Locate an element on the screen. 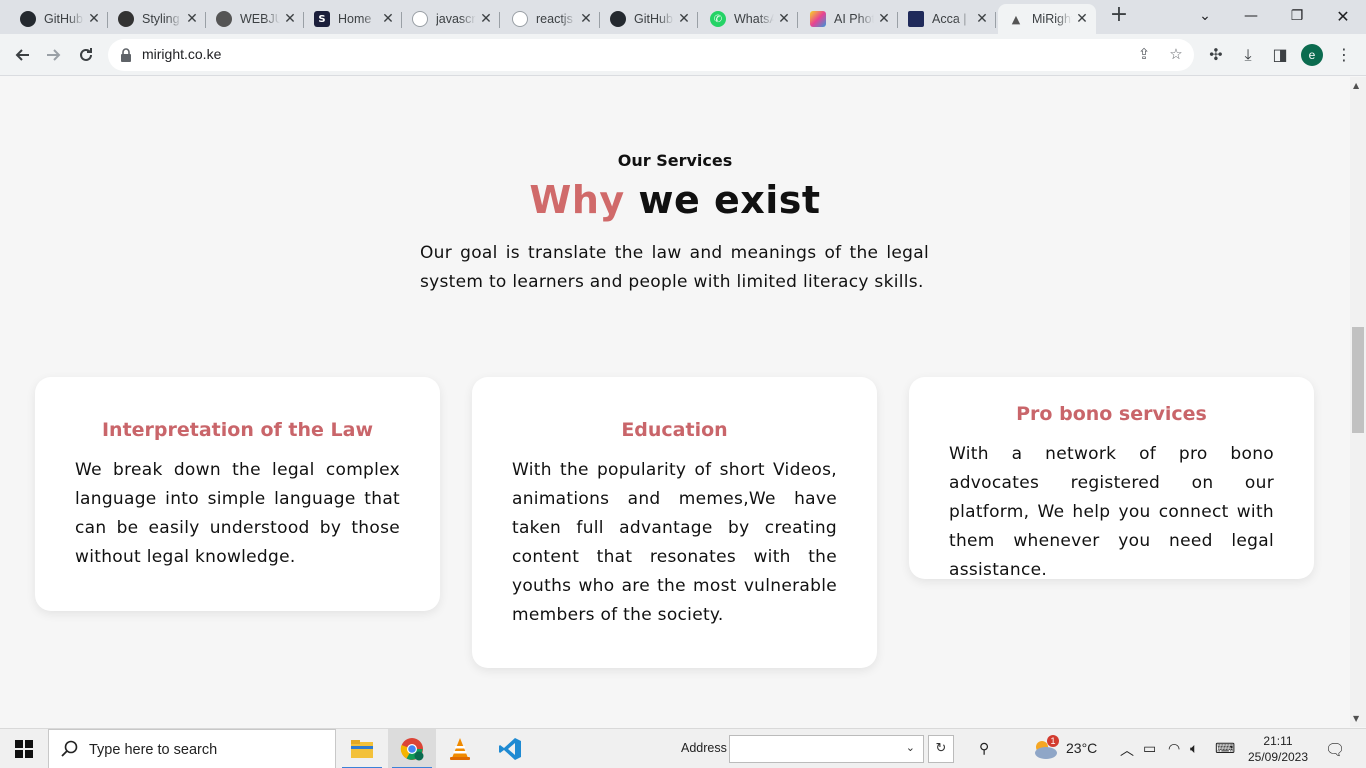 The width and height of the screenshot is (1366, 768). tab-title: Styling is located at coordinates (161, 19).